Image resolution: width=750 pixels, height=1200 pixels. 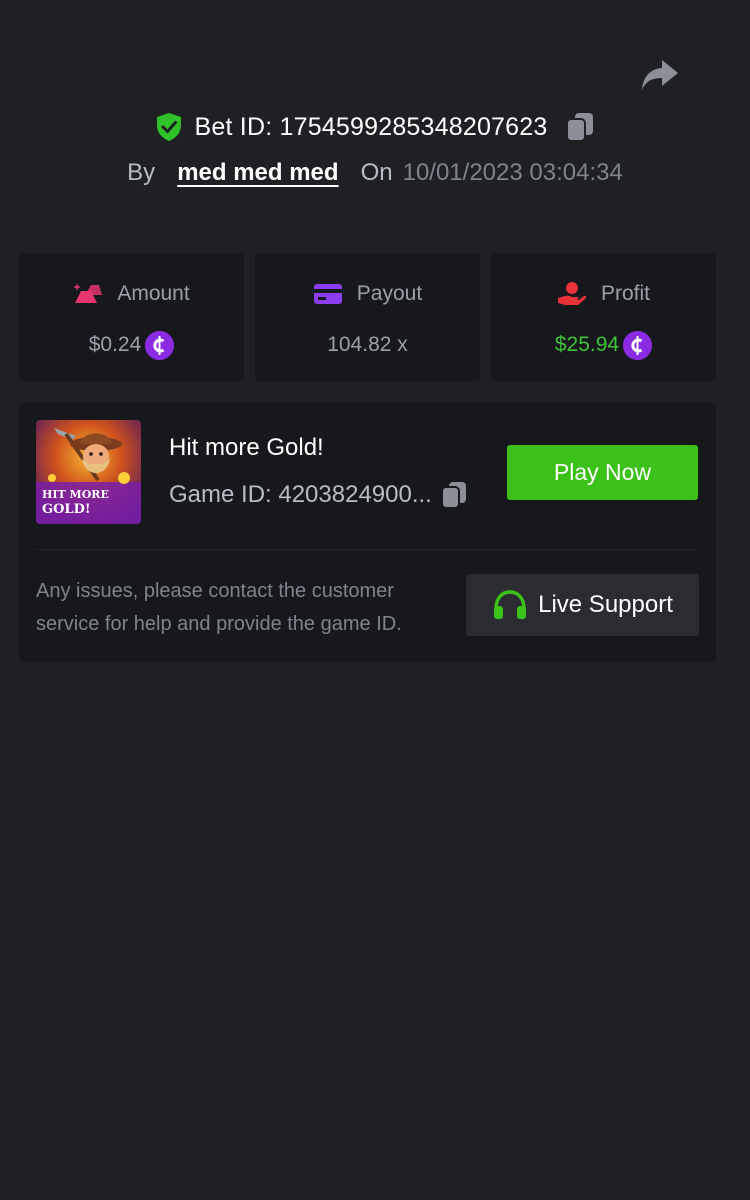 I want to click on play-now-button: Play Now, so click(x=602, y=472).